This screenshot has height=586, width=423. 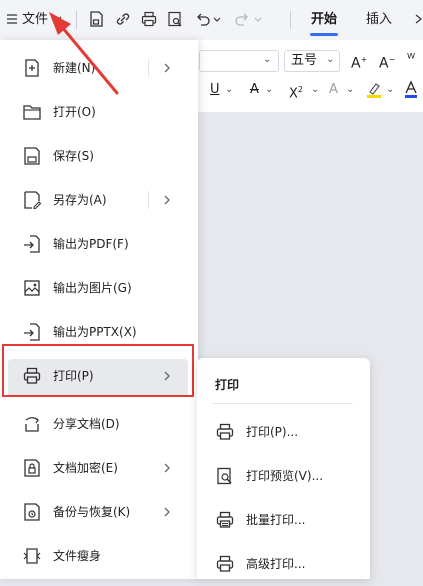 What do you see at coordinates (32, 424) in the screenshot?
I see `share-icon` at bounding box center [32, 424].